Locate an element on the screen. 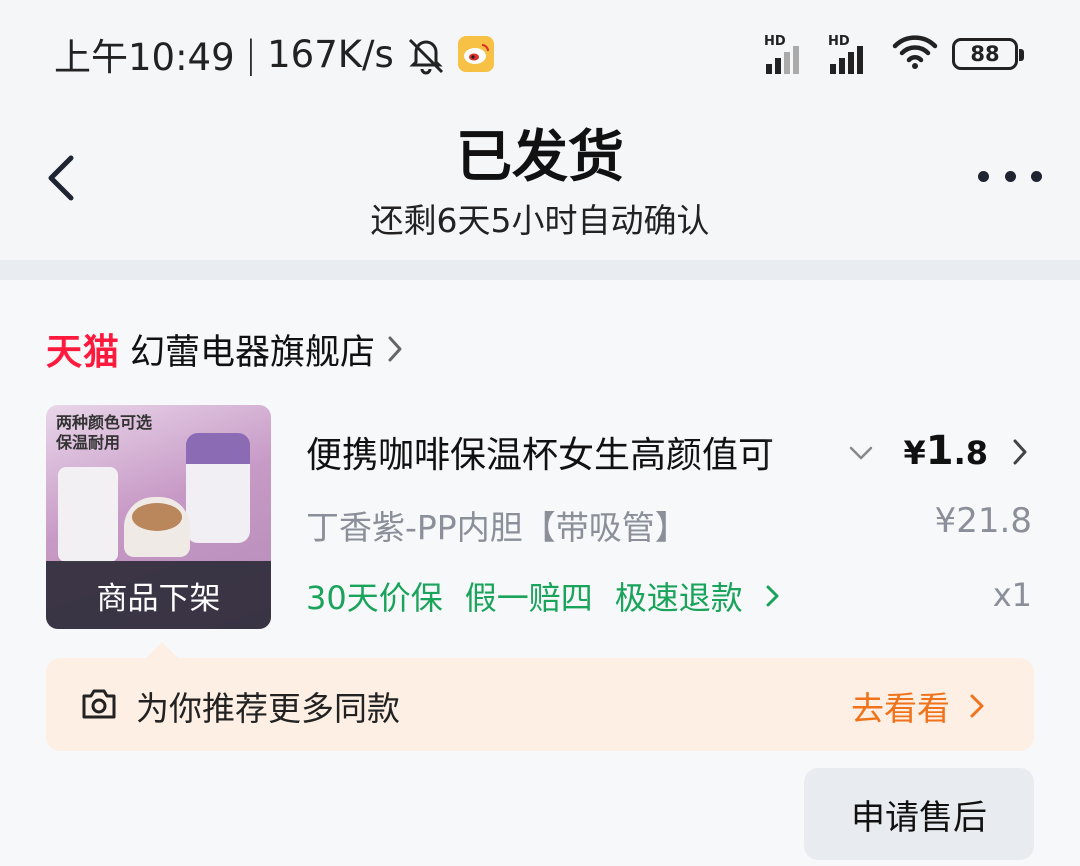 This screenshot has width=1080, height=866. quantity: x1 is located at coordinates (1012, 595).